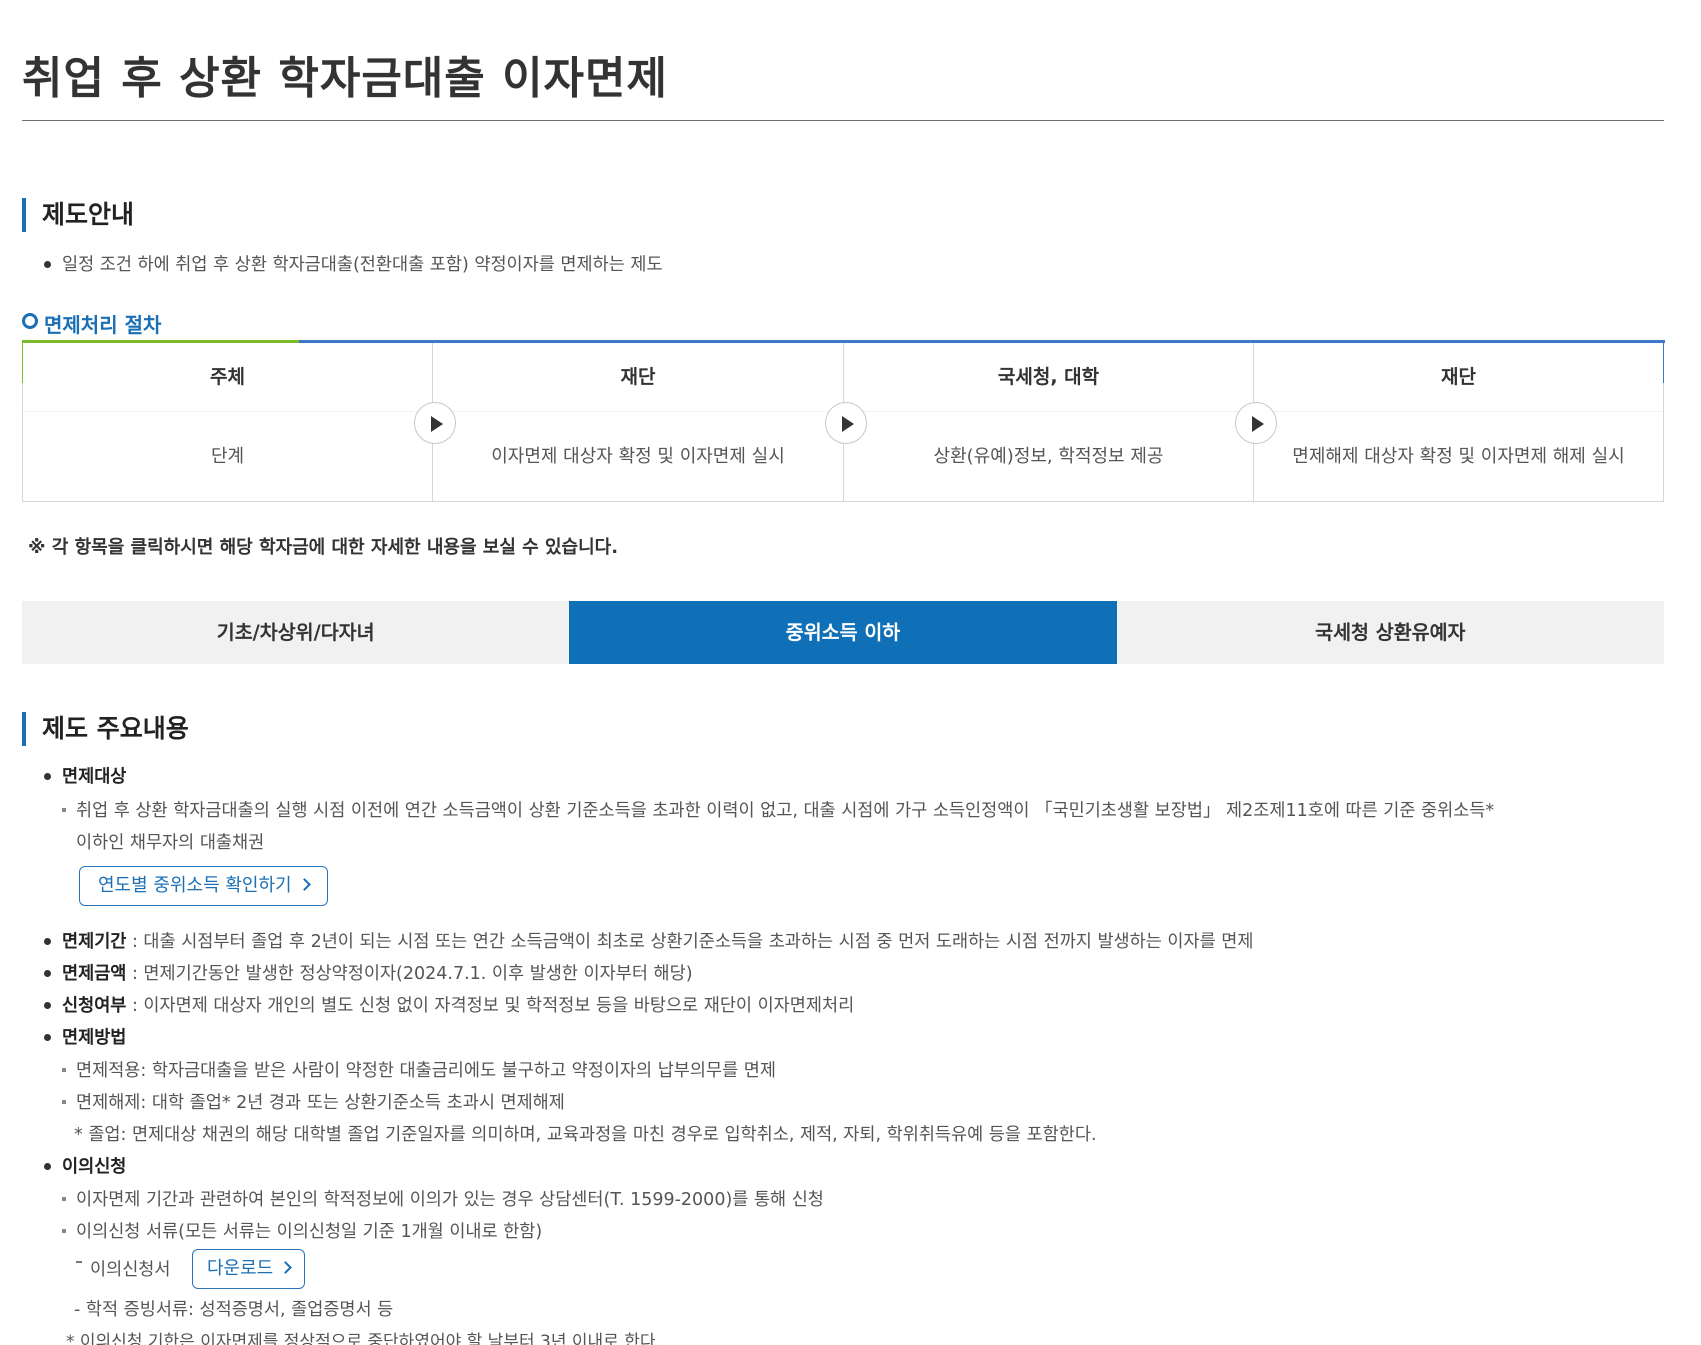 The width and height of the screenshot is (1701, 1345). What do you see at coordinates (302, 1230) in the screenshot?
I see `objection-line-2: 이의신청 서류(모든 서류는 이의신청일 기준 1개월 이내로 한함)` at bounding box center [302, 1230].